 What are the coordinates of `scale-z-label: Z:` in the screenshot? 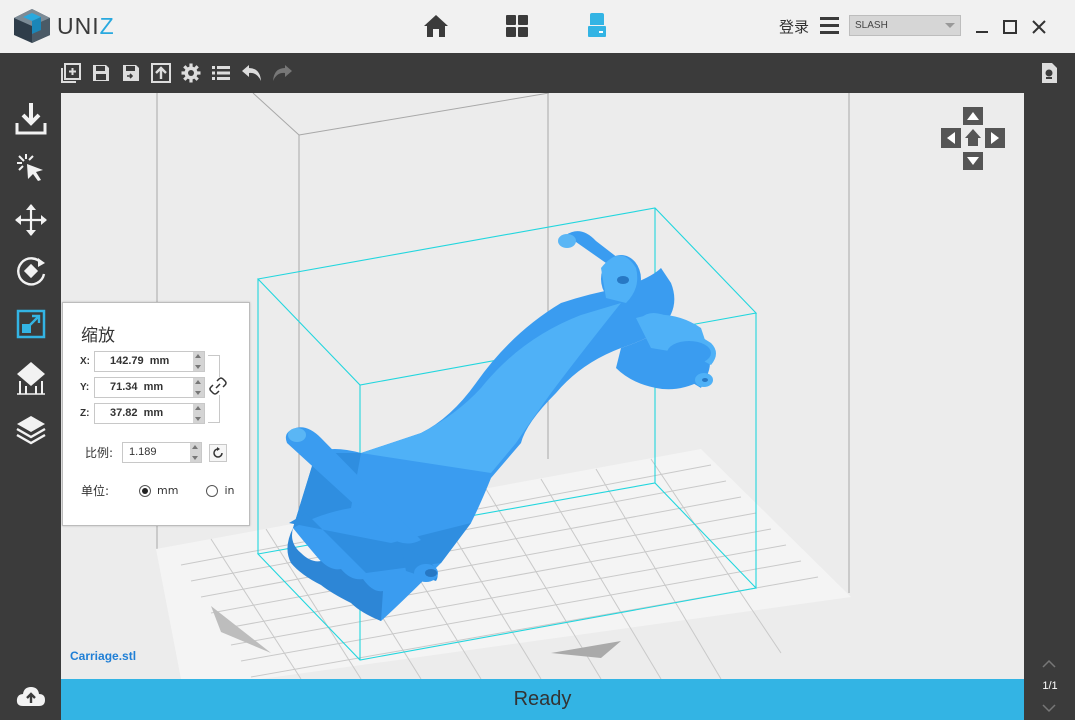 It's located at (85, 413).